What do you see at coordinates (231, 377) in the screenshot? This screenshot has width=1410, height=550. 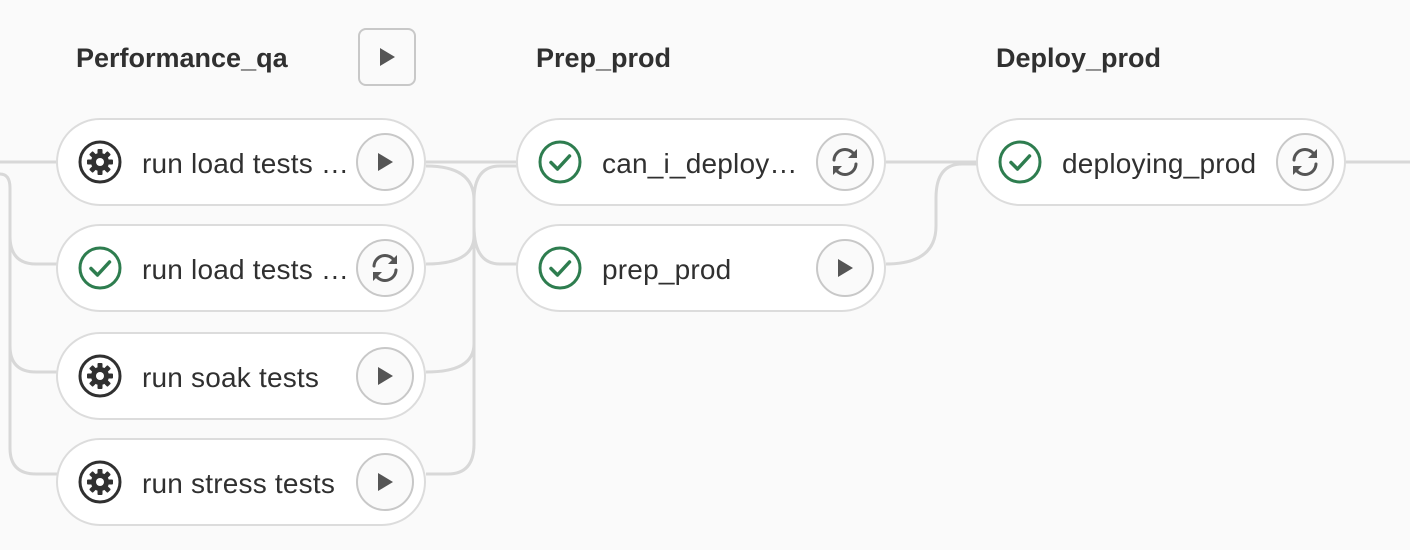 I see `job-name: run soak tests` at bounding box center [231, 377].